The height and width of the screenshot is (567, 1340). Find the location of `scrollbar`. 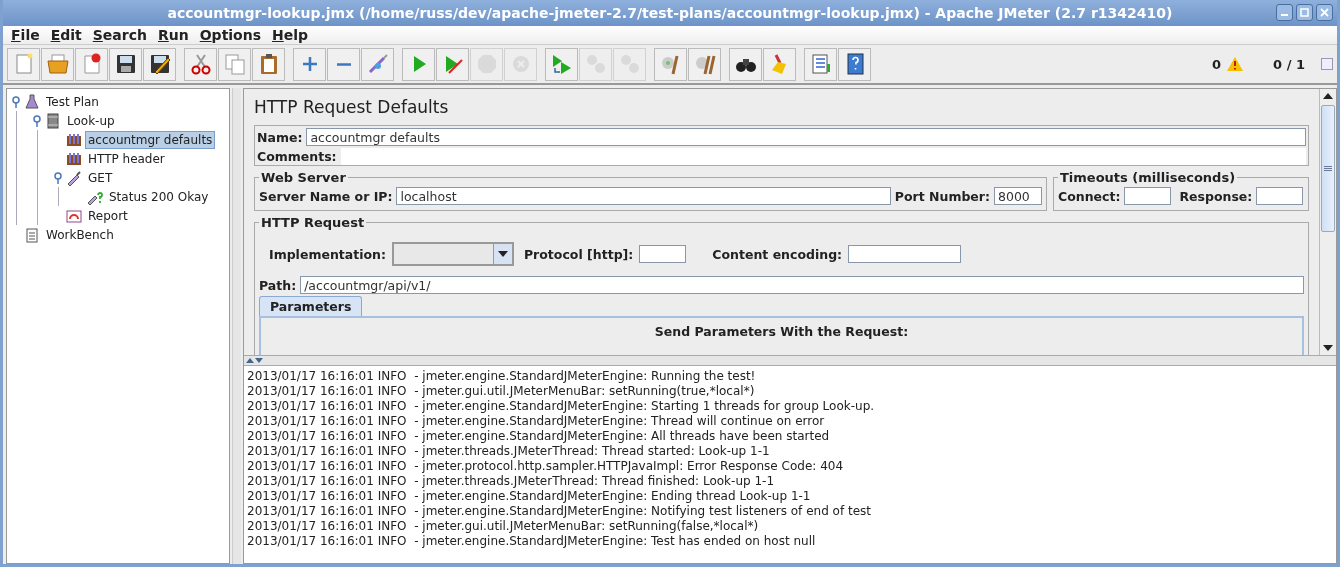

scrollbar is located at coordinates (1327, 222).